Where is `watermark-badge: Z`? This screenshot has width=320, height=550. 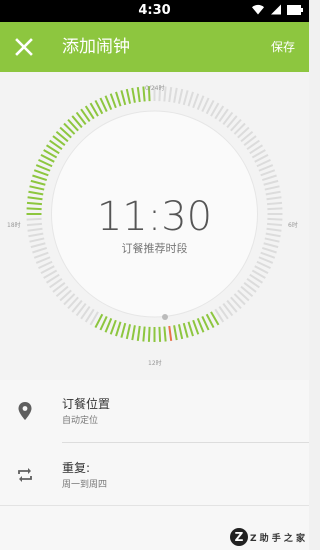 watermark-badge: Z is located at coordinates (238, 537).